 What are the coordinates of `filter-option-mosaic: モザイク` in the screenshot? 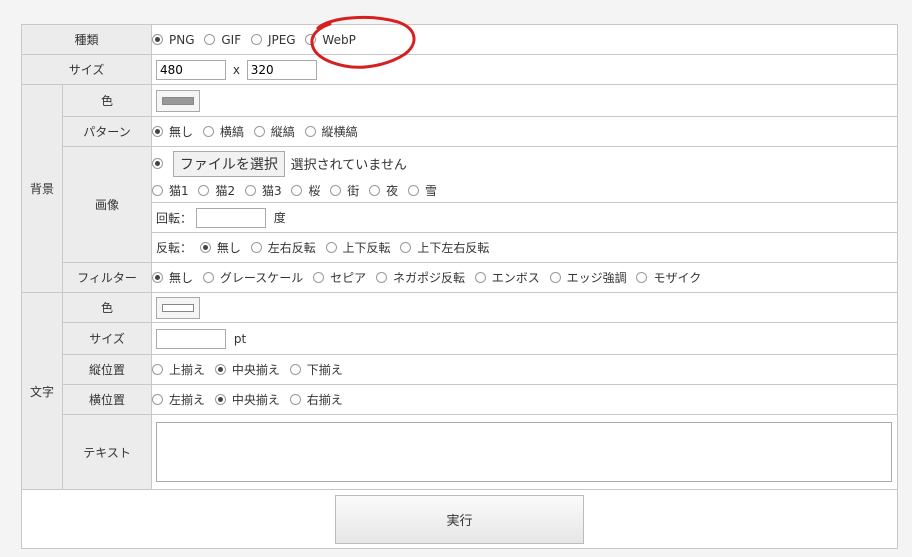 It's located at (668, 277).